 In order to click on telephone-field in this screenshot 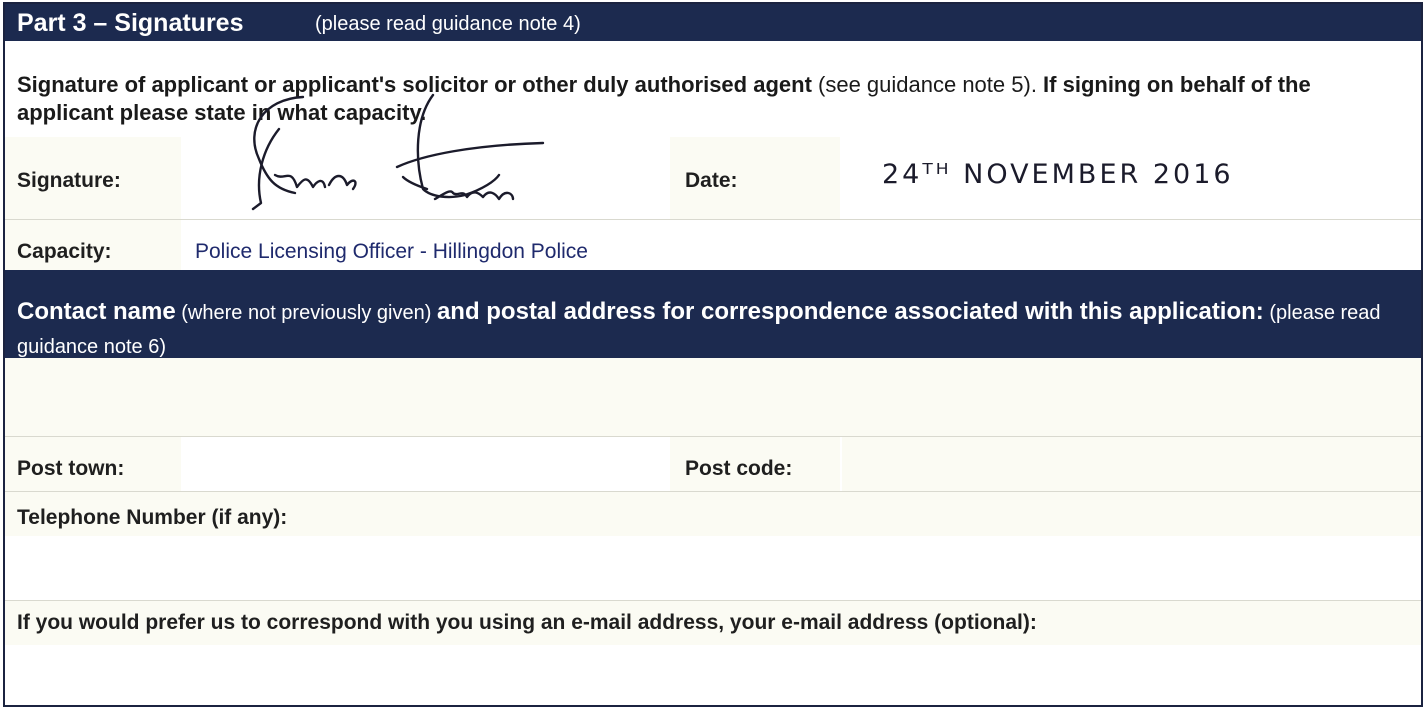, I will do `click(713, 568)`.